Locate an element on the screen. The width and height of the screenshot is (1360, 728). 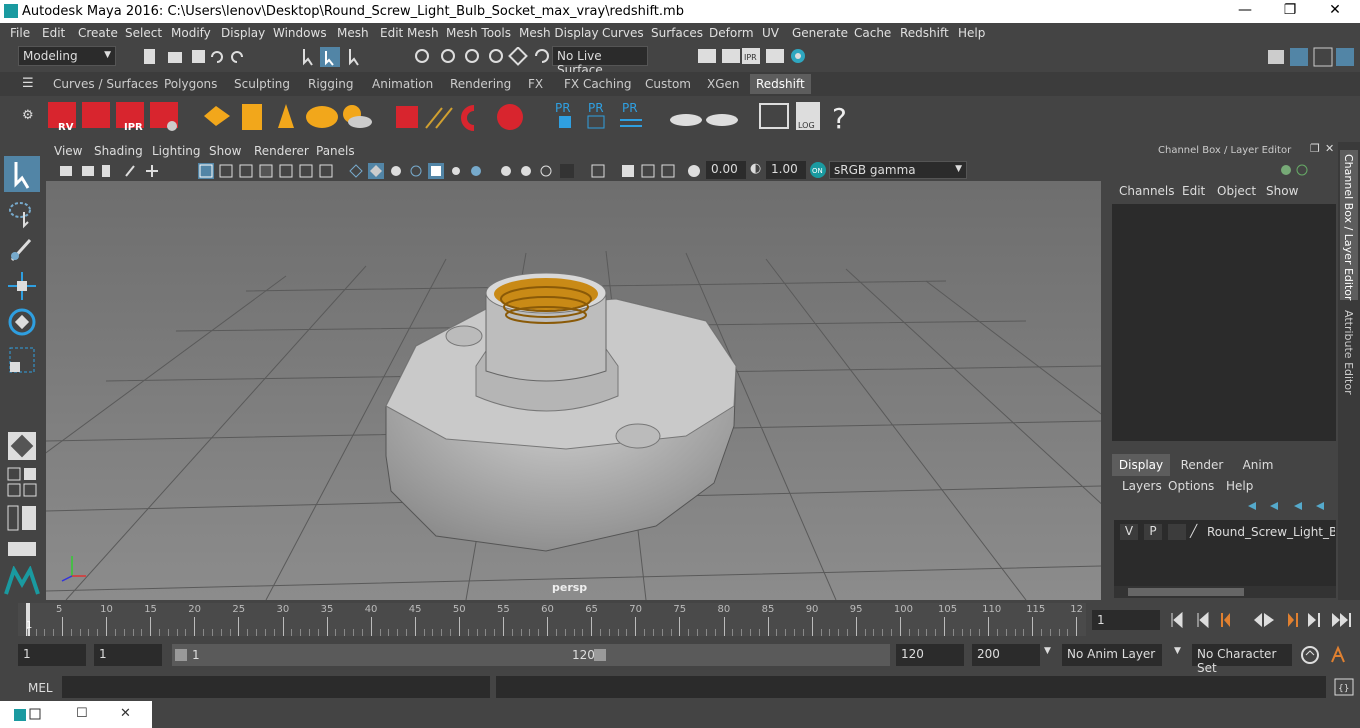
attribute-editor-side-tab: Attribute Editor is located at coordinates (1349, 351).